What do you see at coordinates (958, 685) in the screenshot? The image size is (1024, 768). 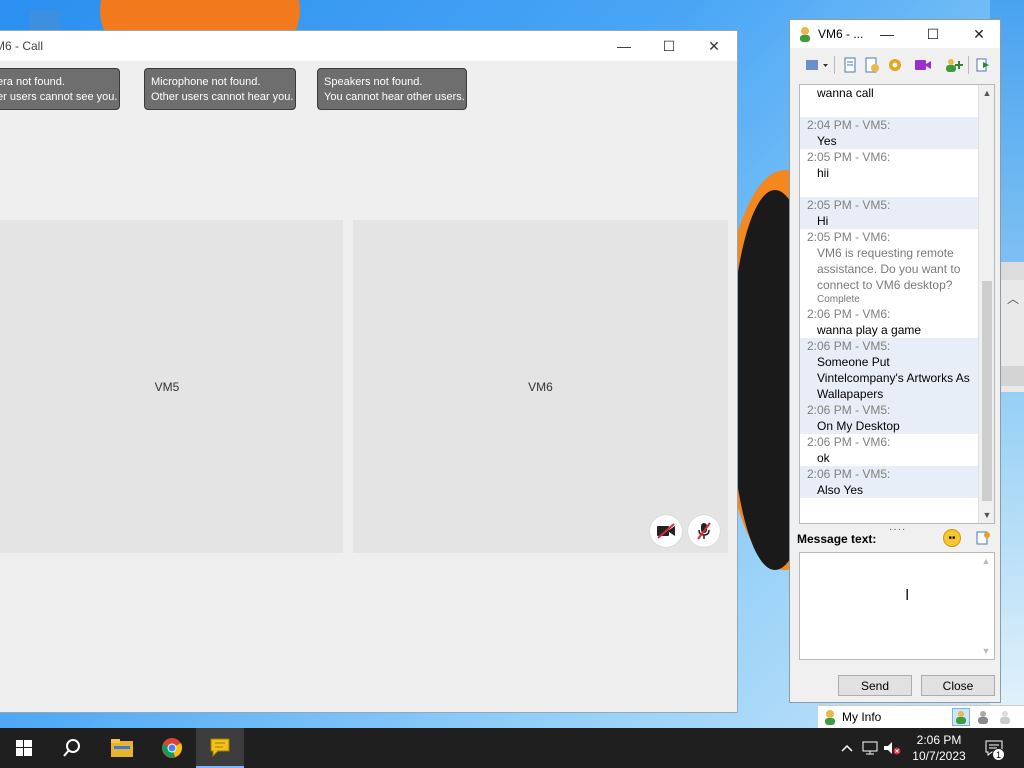 I see `close-chat-button: Close` at bounding box center [958, 685].